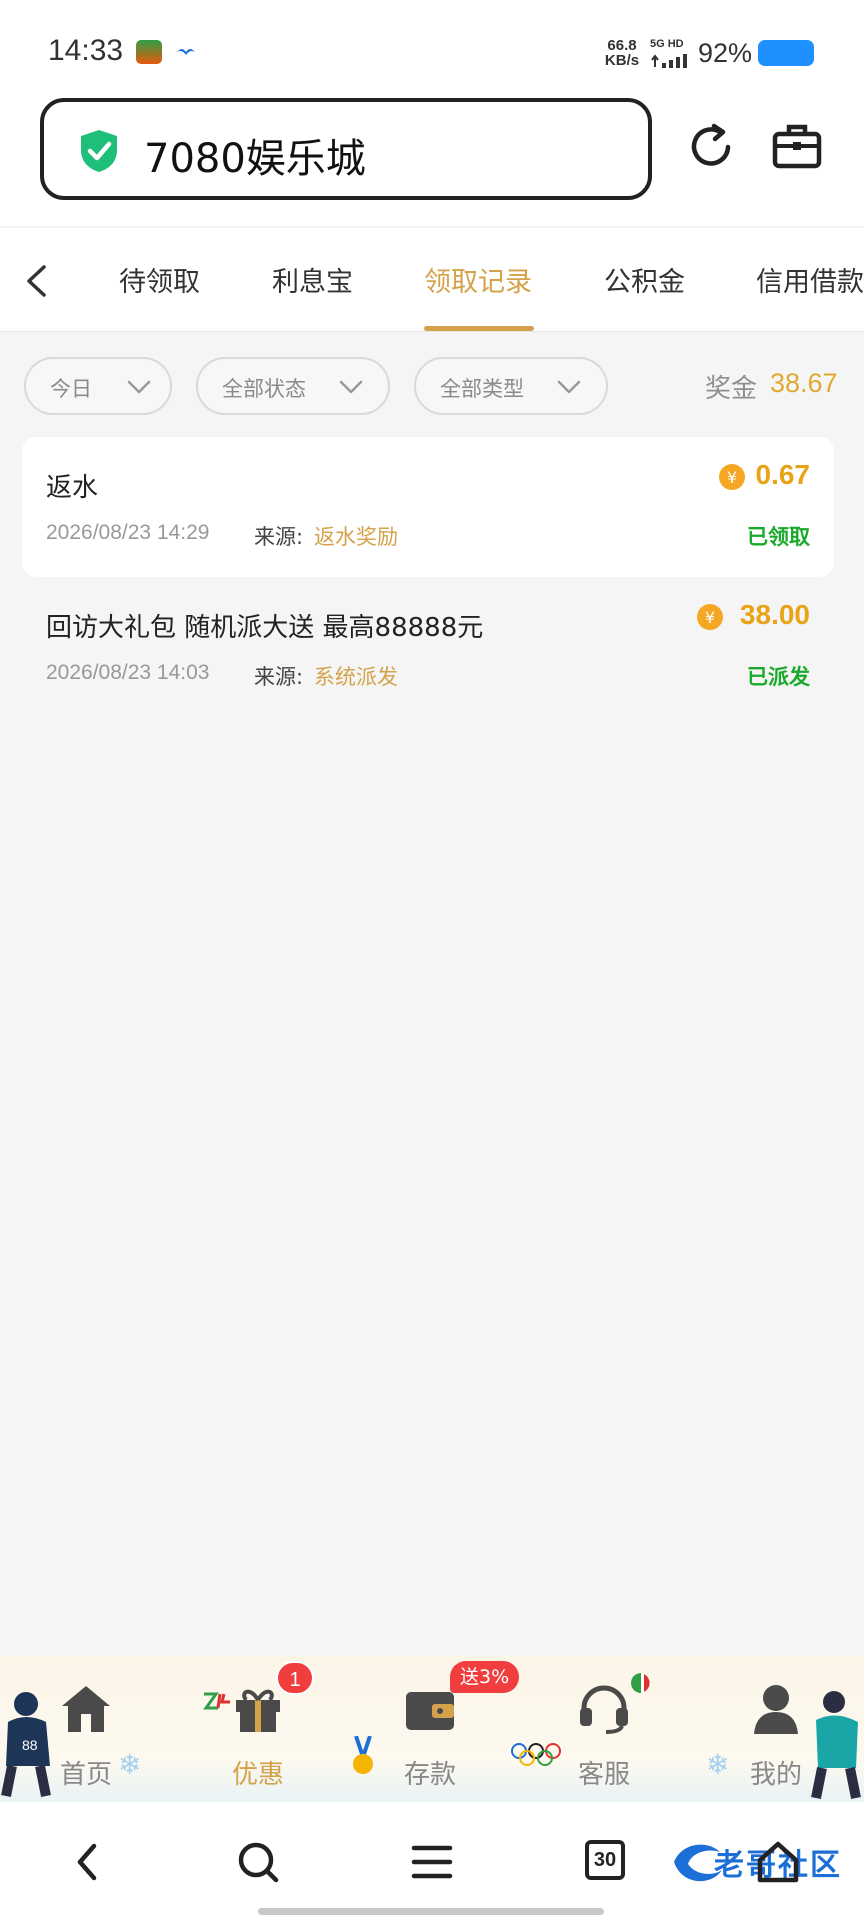 Image resolution: width=864 pixels, height=1920 pixels. I want to click on app-notification-icon, so click(149, 52).